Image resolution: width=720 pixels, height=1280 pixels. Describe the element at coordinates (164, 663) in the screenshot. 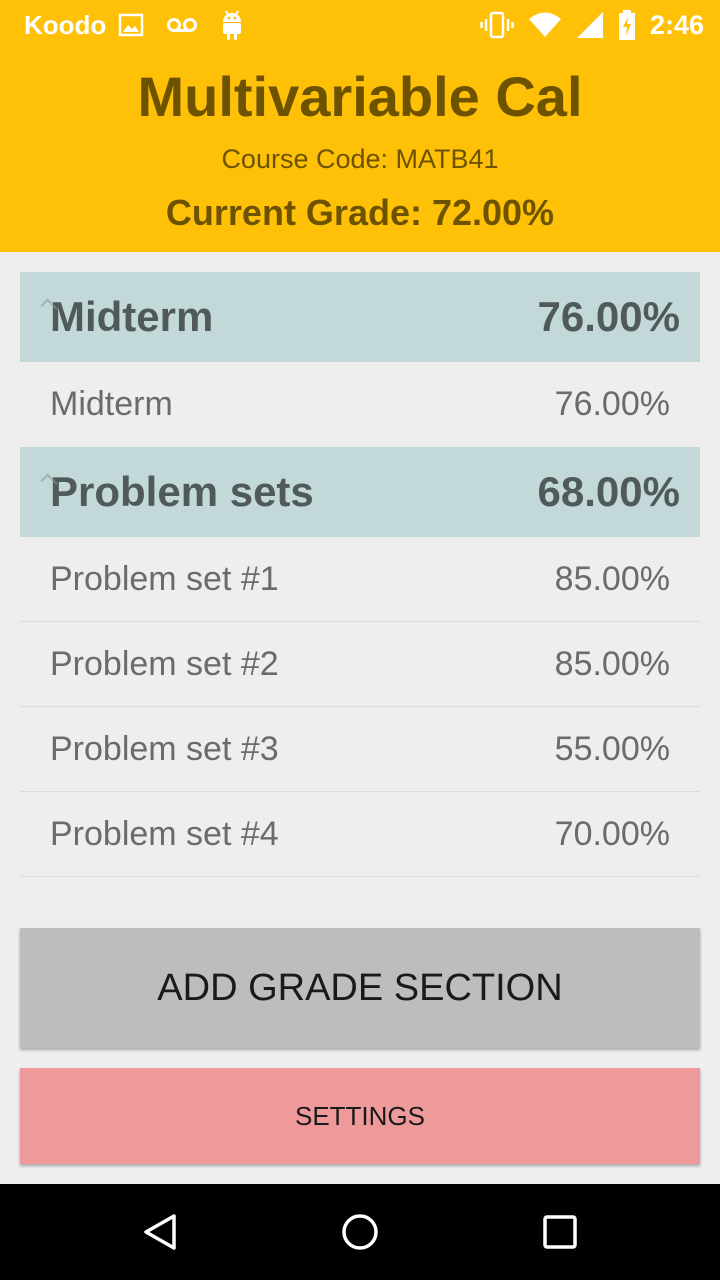

I see `item-name: Problem set #2` at that location.